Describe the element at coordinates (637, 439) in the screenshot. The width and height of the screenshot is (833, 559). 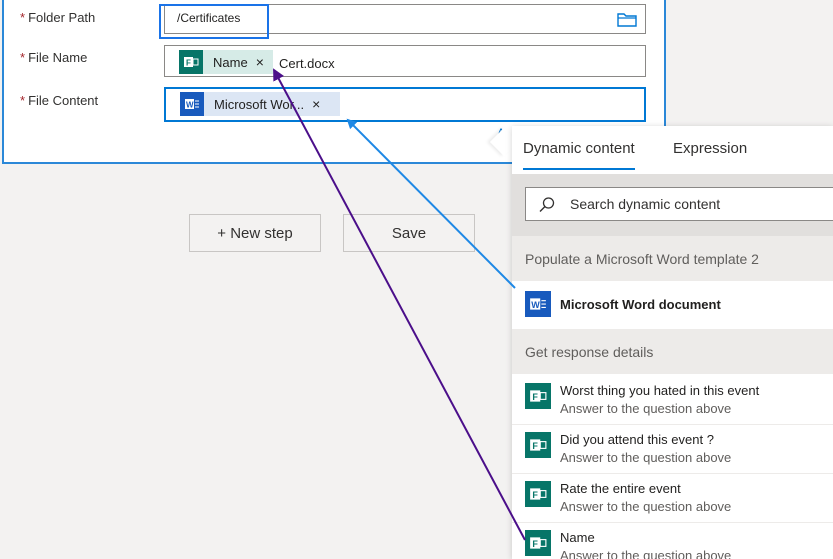
I see `item-title: Did you attend this event ?` at that location.